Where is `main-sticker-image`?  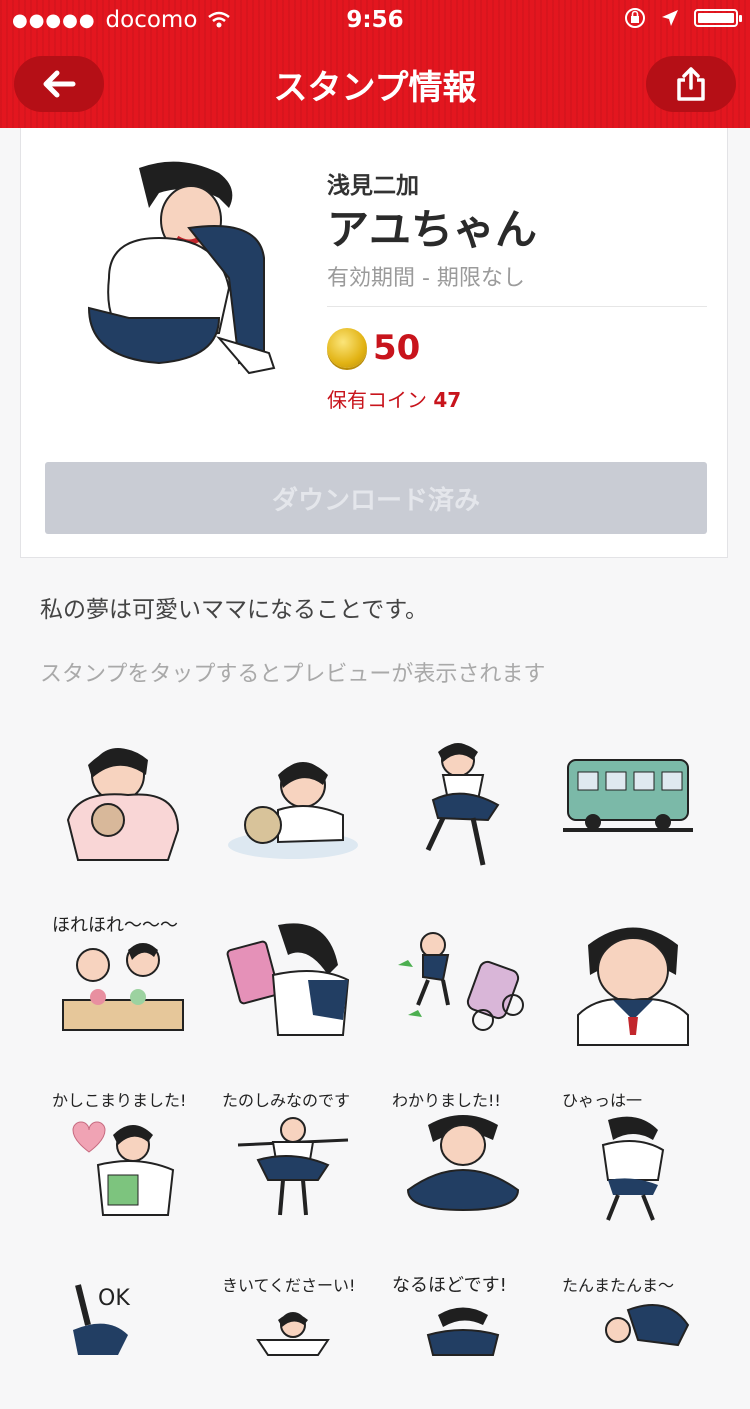 main-sticker-image is located at coordinates (181, 268).